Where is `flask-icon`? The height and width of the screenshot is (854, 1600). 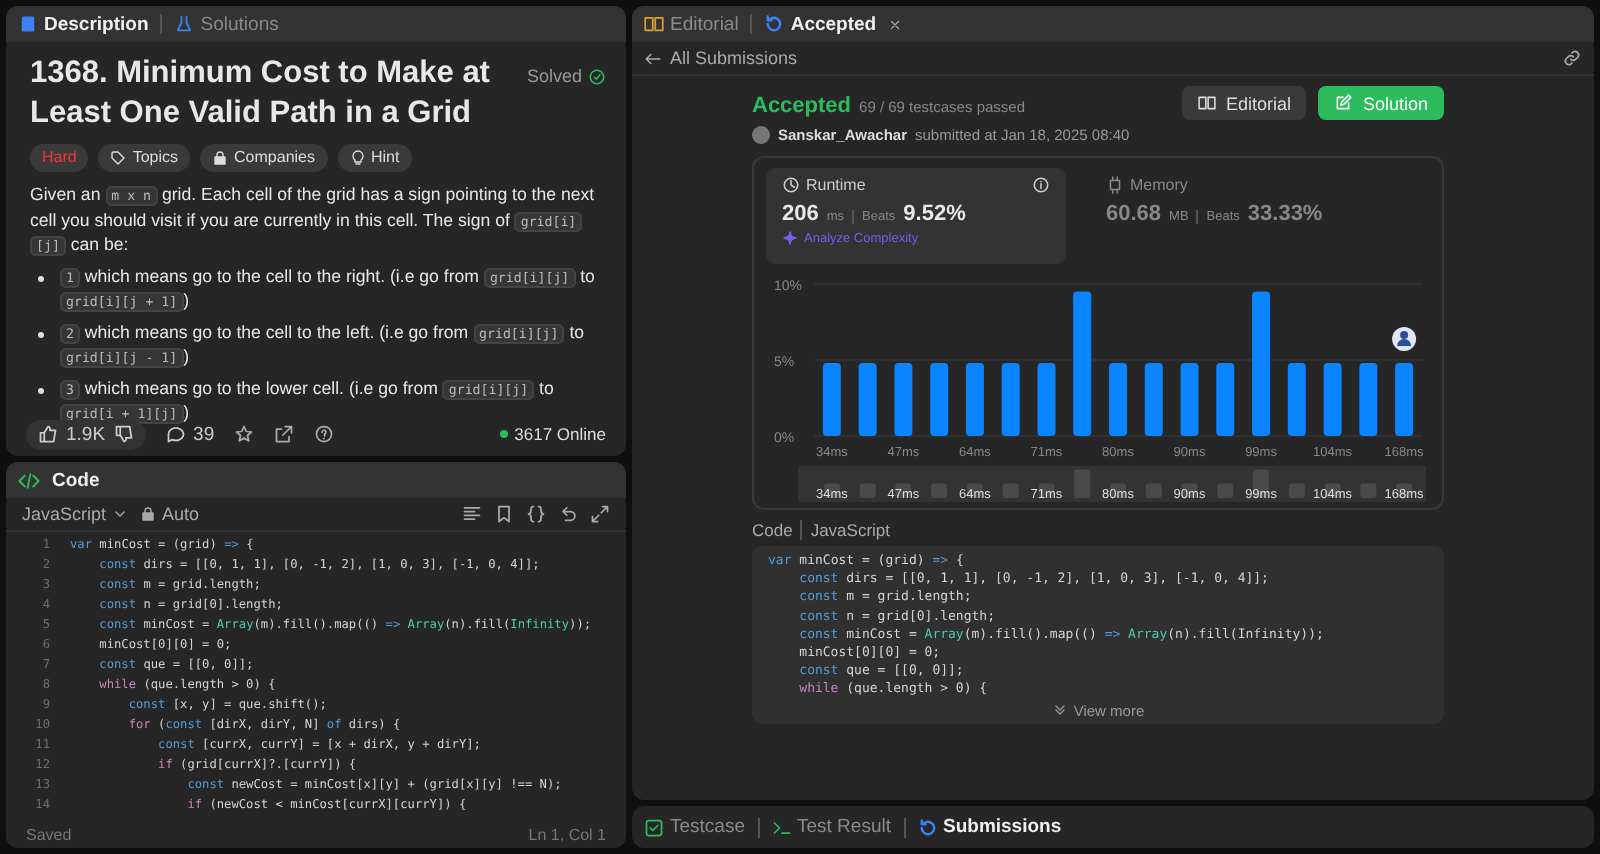
flask-icon is located at coordinates (184, 24).